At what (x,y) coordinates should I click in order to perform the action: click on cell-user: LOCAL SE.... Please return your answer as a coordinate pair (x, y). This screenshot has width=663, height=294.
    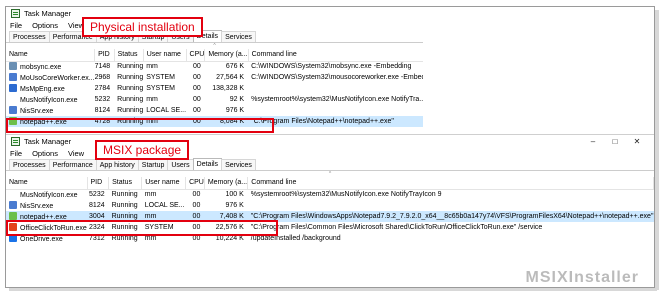
    Looking at the image, I should click on (164, 205).